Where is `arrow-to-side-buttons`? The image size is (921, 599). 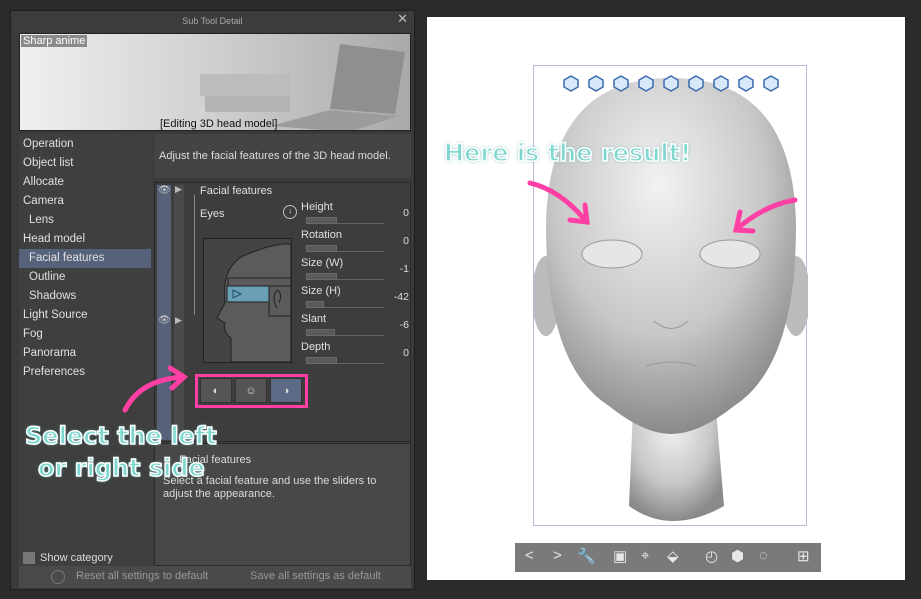 arrow-to-side-buttons is located at coordinates (155, 389).